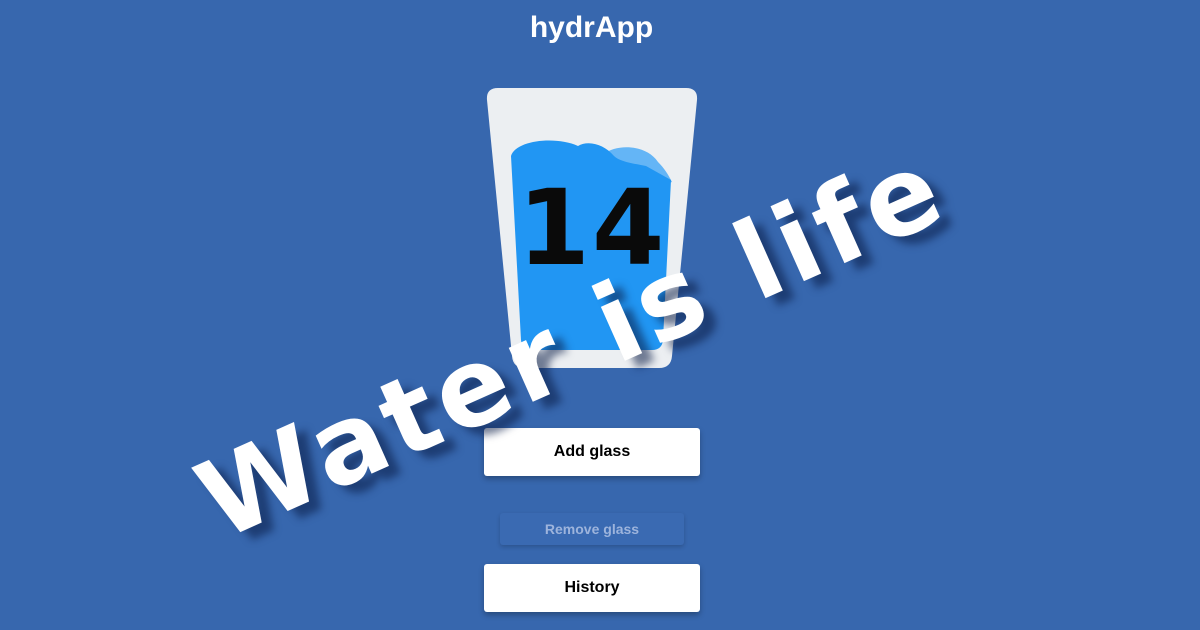  What do you see at coordinates (592, 588) in the screenshot?
I see `history-button: History` at bounding box center [592, 588].